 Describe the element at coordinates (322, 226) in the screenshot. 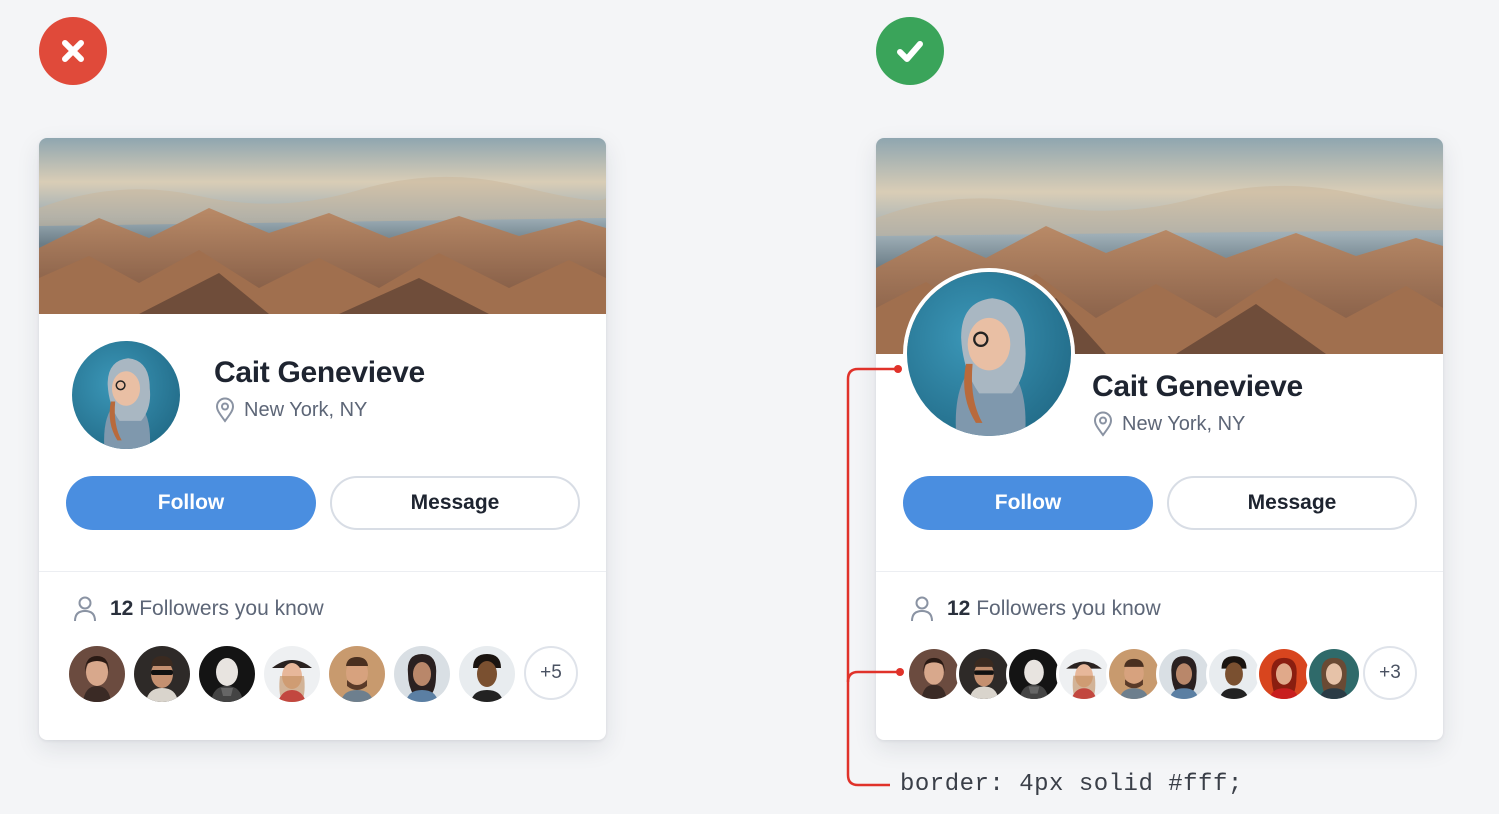

I see `cover-image` at that location.